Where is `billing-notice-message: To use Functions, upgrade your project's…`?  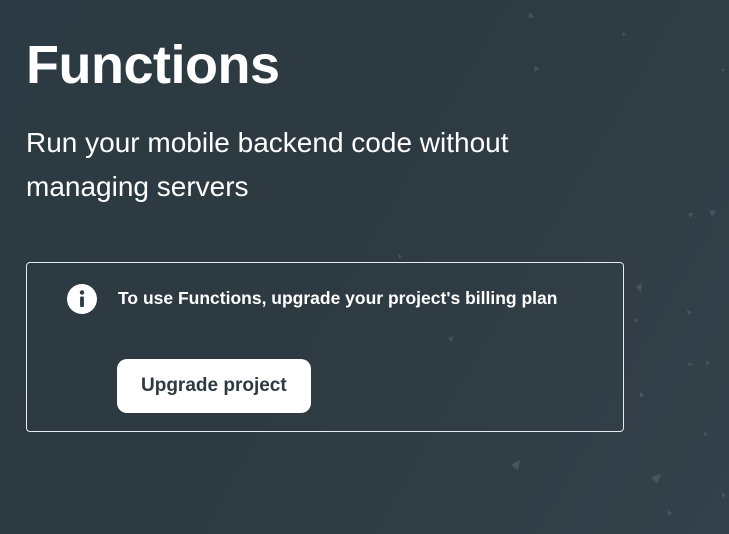 billing-notice-message: To use Functions, upgrade your project's… is located at coordinates (338, 298).